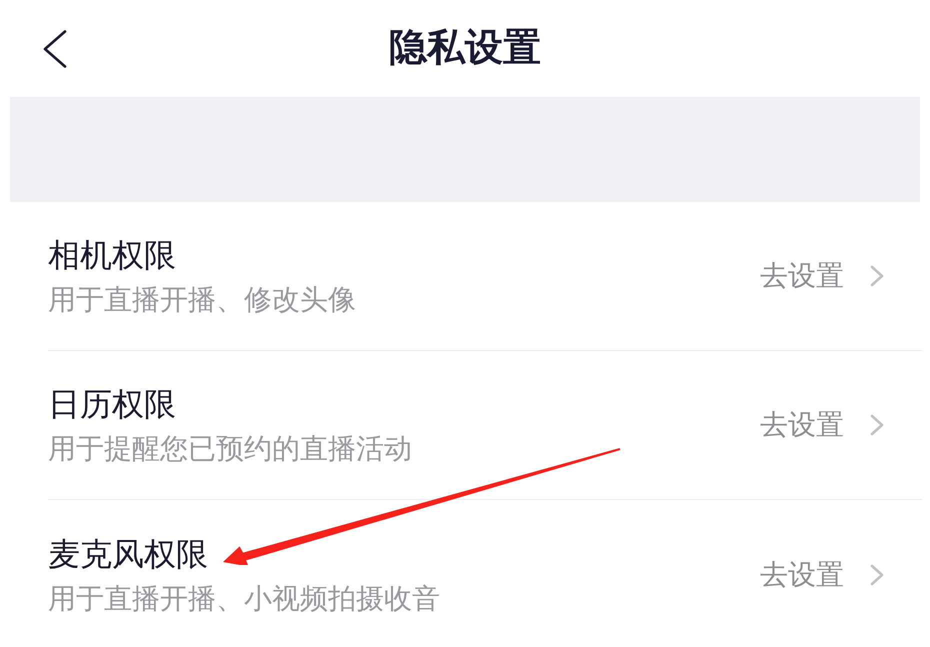 The width and height of the screenshot is (930, 647). What do you see at coordinates (202, 300) in the screenshot?
I see `permission-description: 用于直播开播、修改头像` at bounding box center [202, 300].